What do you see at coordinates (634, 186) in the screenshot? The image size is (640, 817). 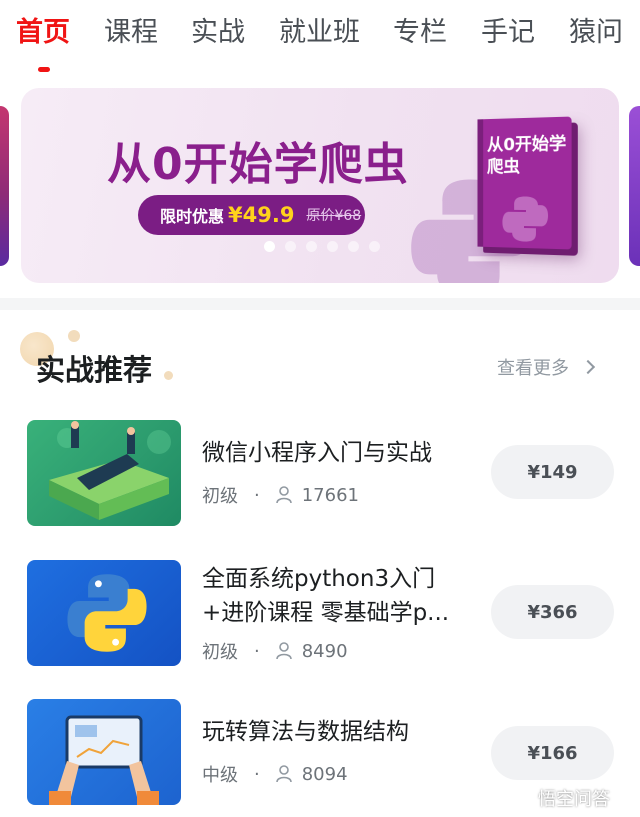 I see `carousel-next-slide-peek` at bounding box center [634, 186].